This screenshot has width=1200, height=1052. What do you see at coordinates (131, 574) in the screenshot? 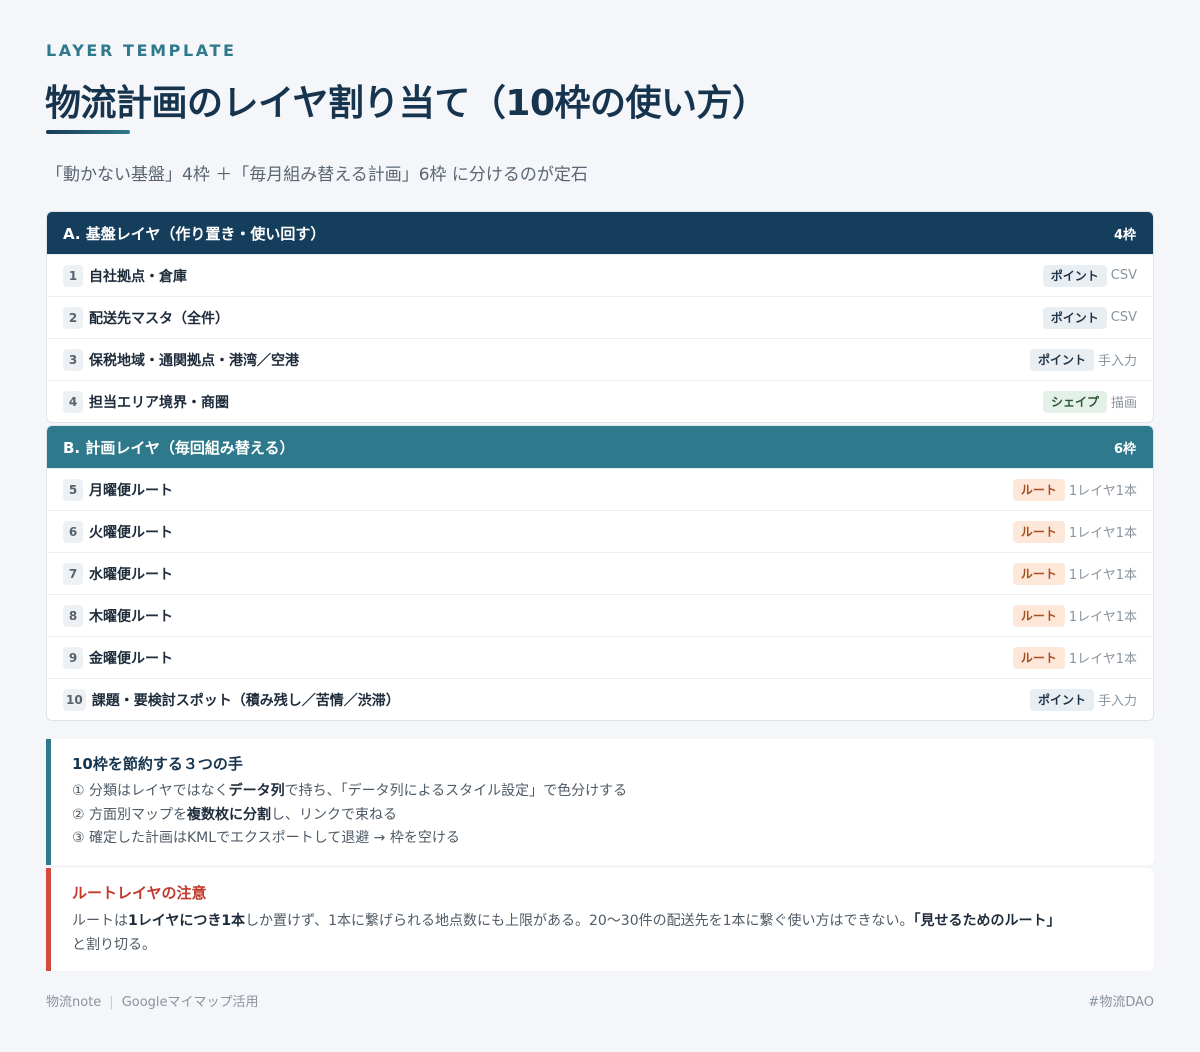
I see `layer-label: 水曜便ルート` at bounding box center [131, 574].